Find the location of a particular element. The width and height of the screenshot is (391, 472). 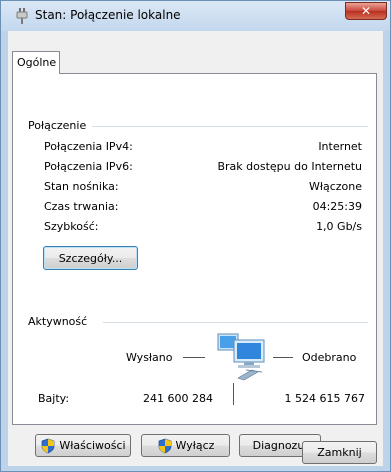

network-computers-icon is located at coordinates (241, 357).